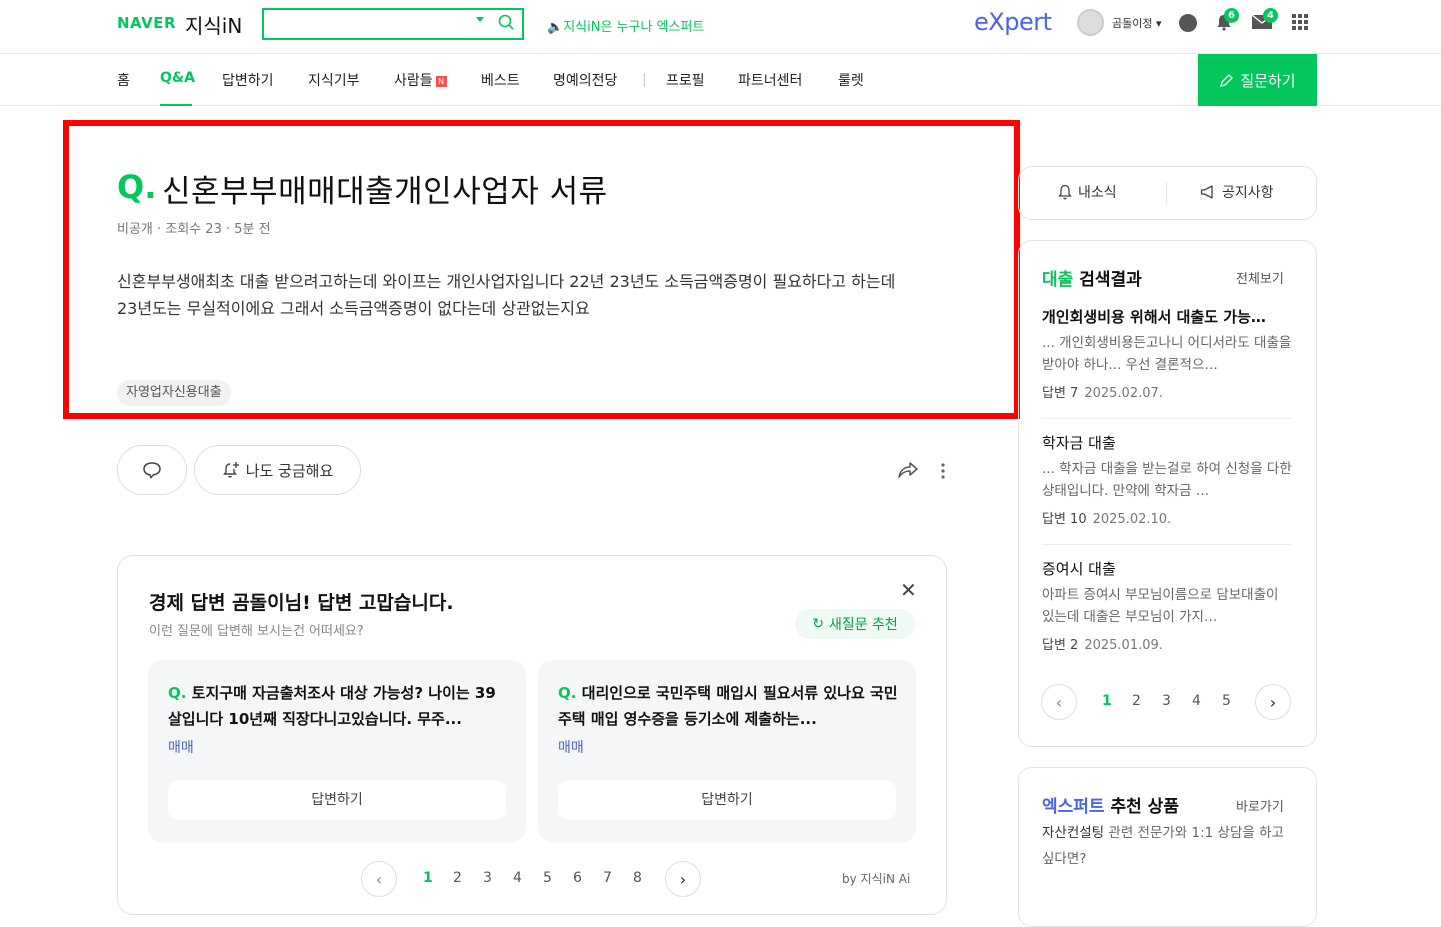 The width and height of the screenshot is (1441, 927). I want to click on search-result-pagination: ‹ 1 2 3 4 5 ›, so click(1167, 702).